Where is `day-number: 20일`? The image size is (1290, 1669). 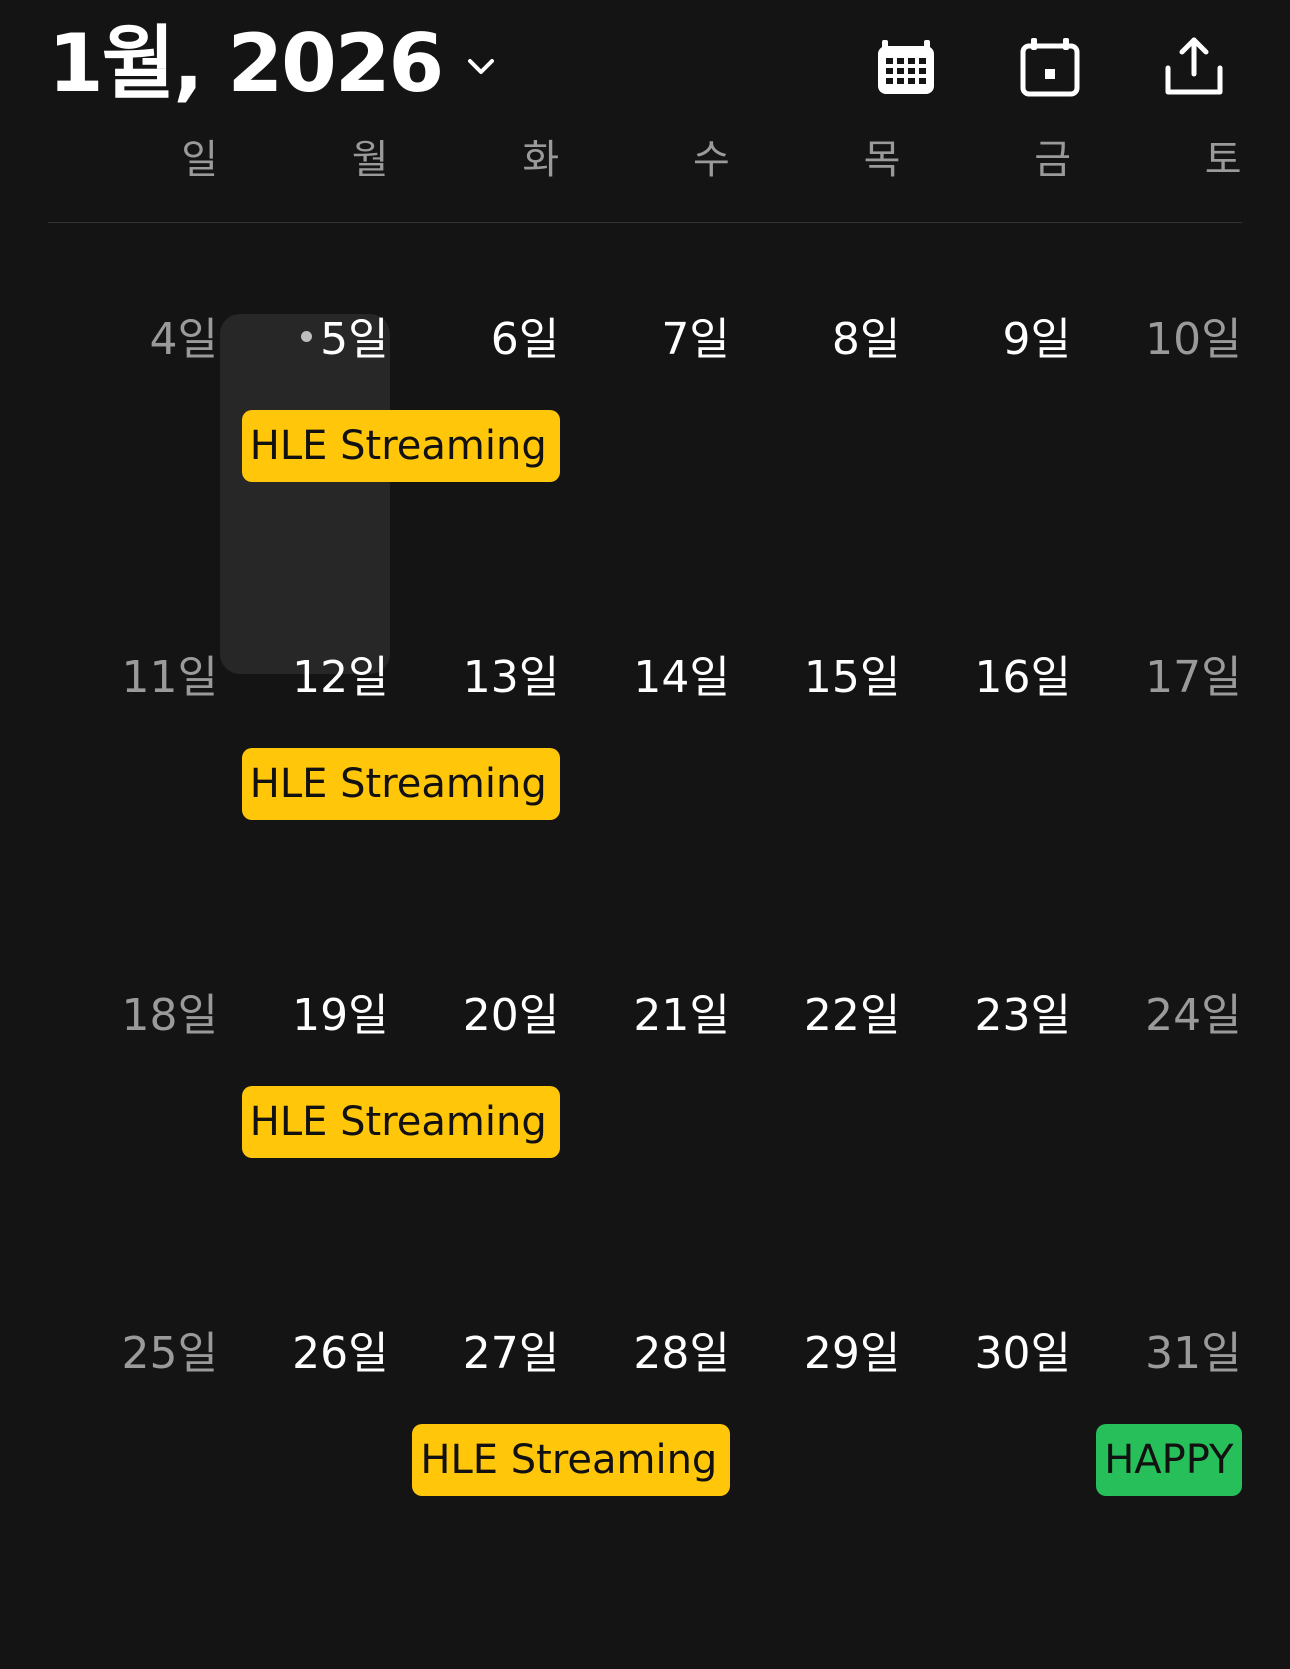
day-number: 20일 is located at coordinates (511, 1015).